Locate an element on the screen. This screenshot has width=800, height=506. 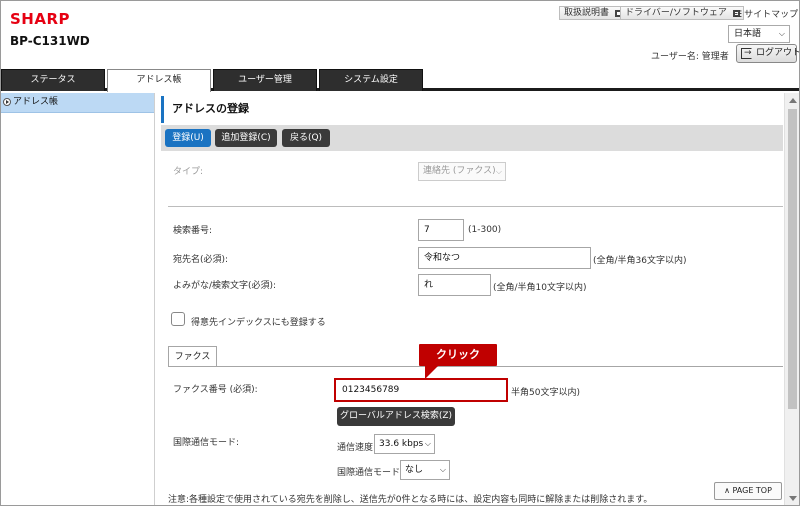
add-register-button: 追加登録(C) is located at coordinates (246, 138).